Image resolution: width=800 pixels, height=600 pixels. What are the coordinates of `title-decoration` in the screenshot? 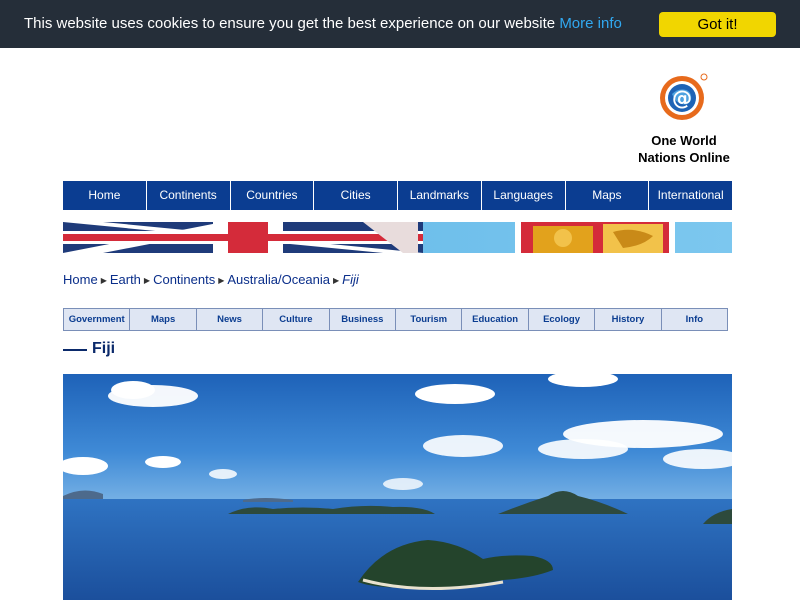 It's located at (75, 350).